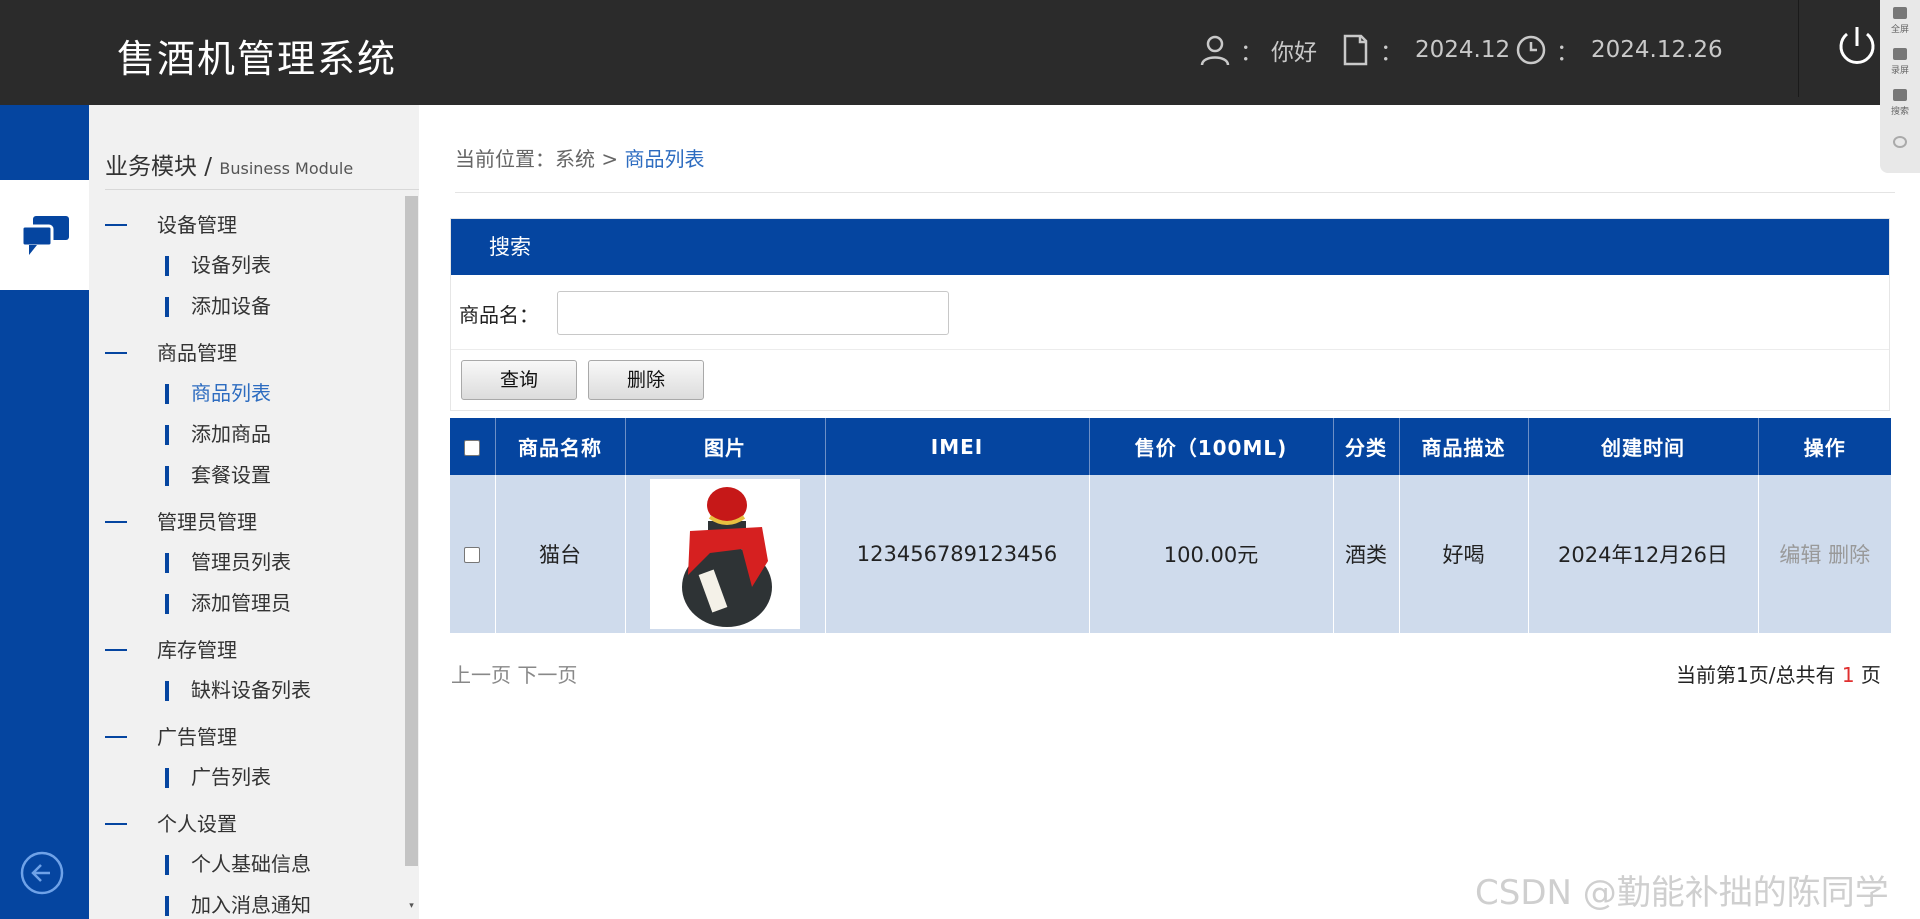 This screenshot has width=1920, height=919. What do you see at coordinates (1759, 675) in the screenshot?
I see `pager-prefix: 当前第1页/总共有` at bounding box center [1759, 675].